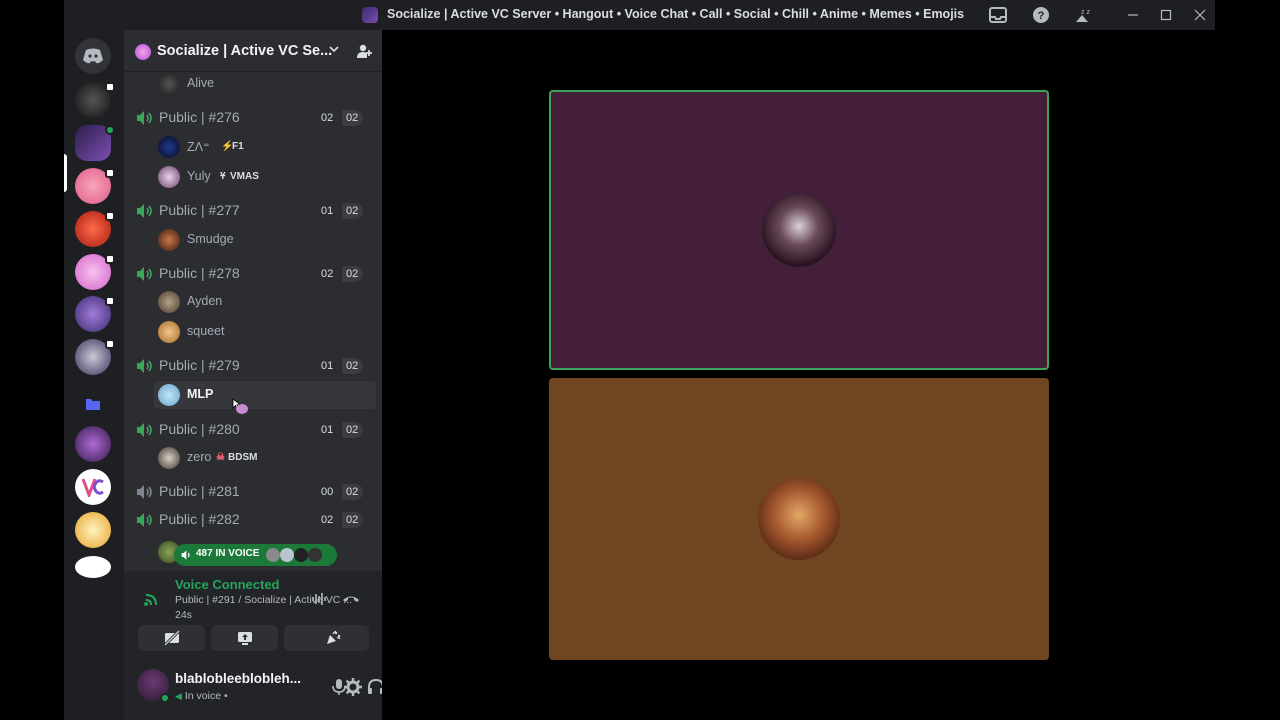 This screenshot has height=720, width=1280. I want to click on voice-member: Smudge, so click(267, 240).